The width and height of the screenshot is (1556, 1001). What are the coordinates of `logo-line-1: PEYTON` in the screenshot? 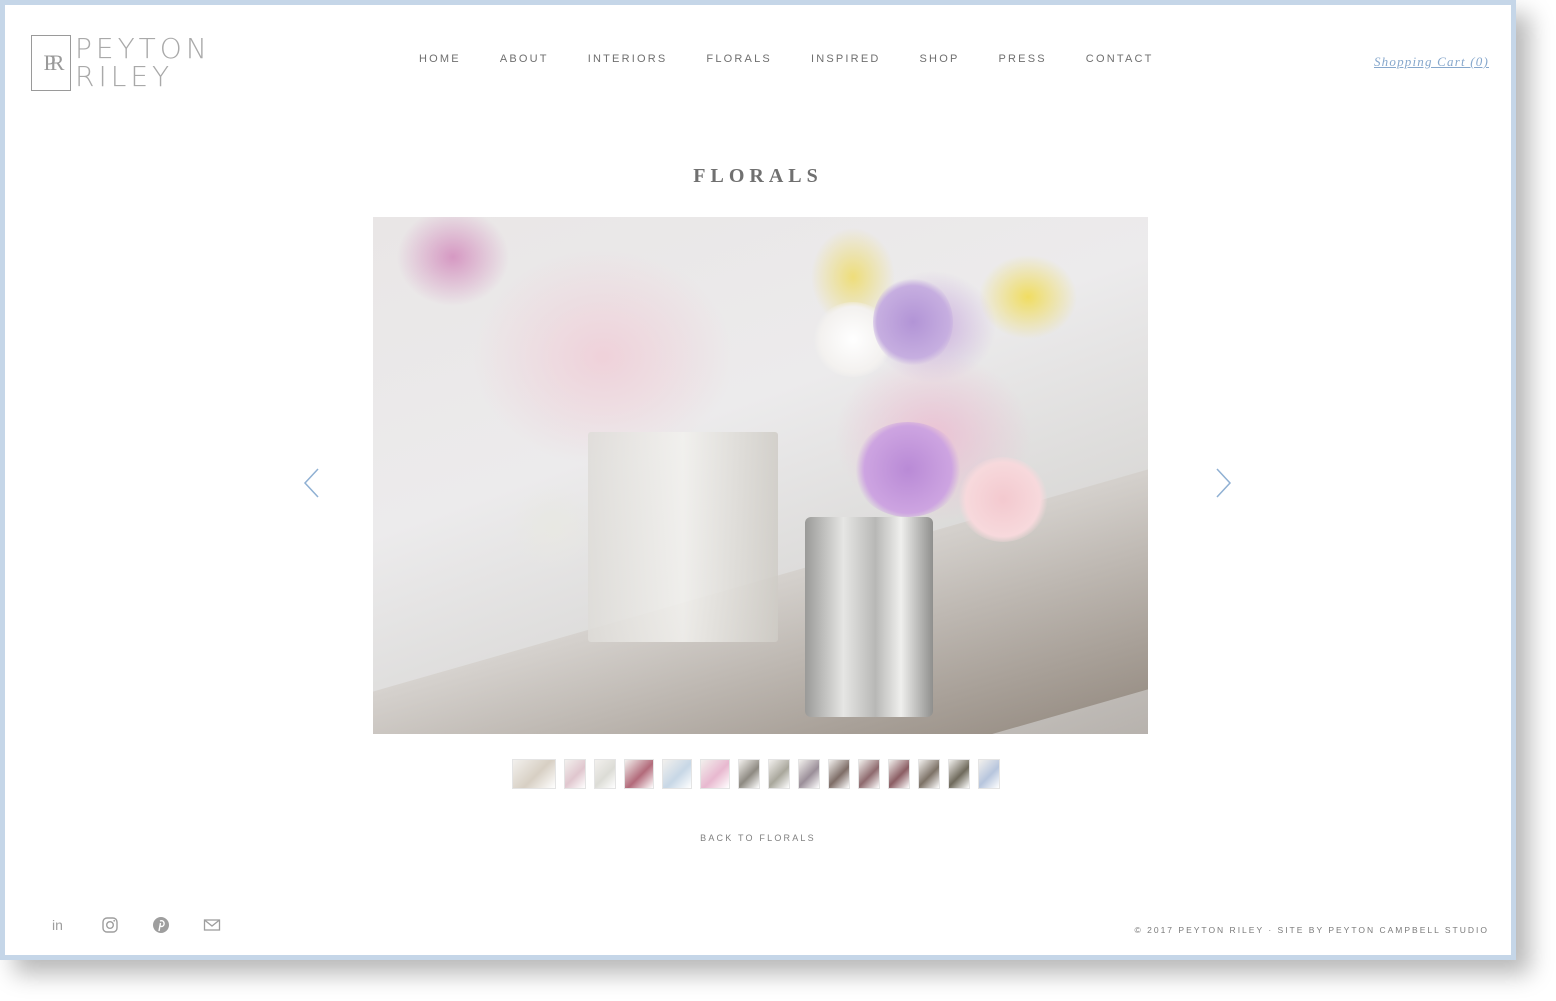 It's located at (143, 48).